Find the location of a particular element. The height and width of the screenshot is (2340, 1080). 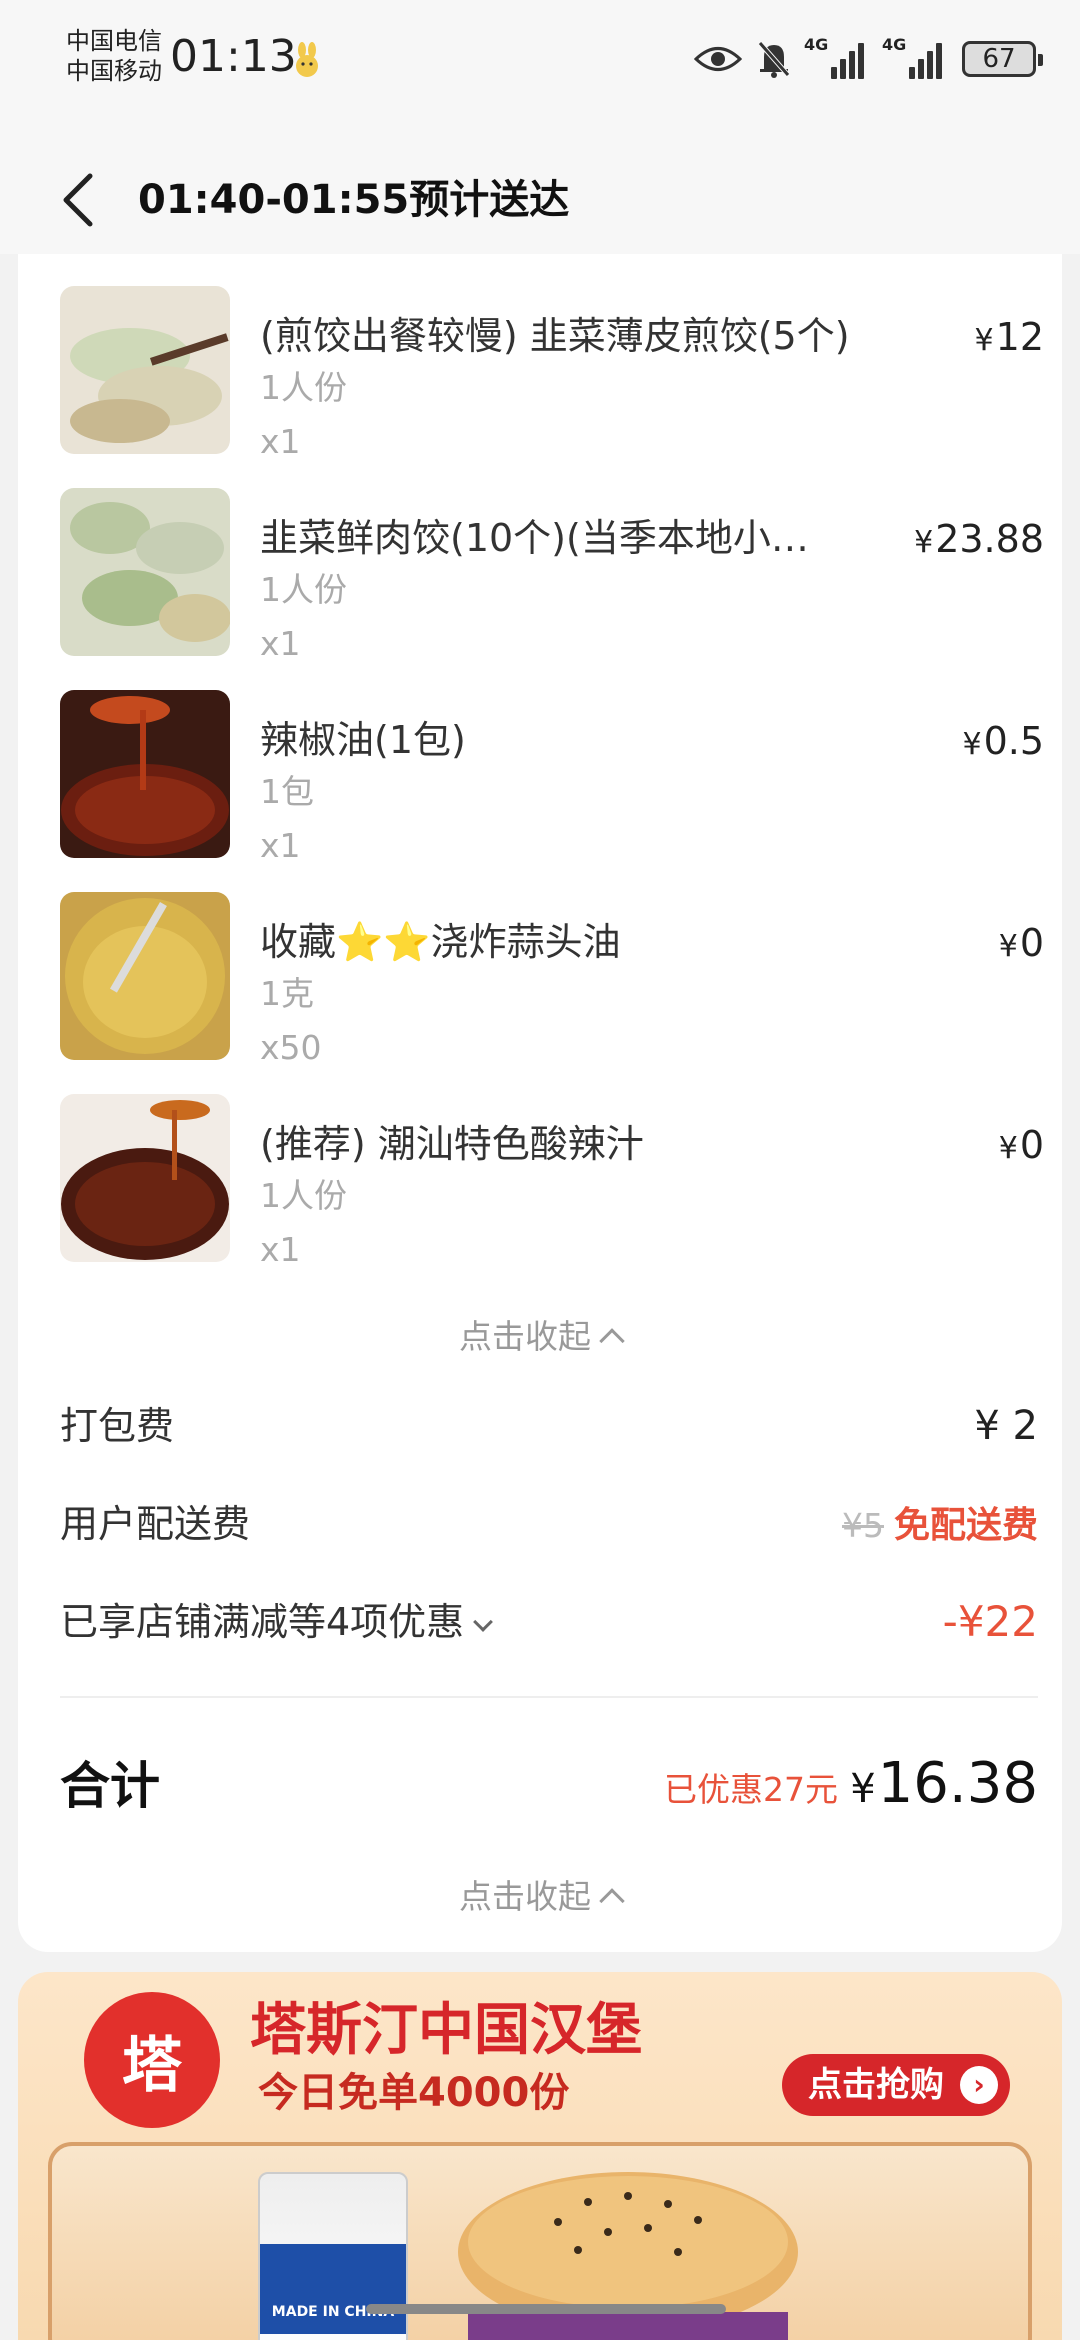

price-value: 12 is located at coordinates (1019, 337).